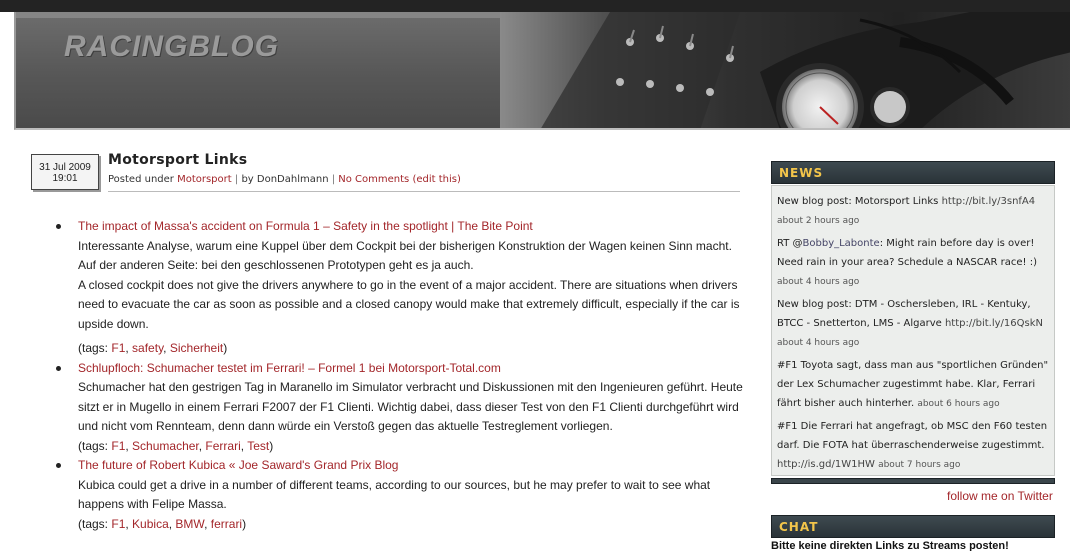 This screenshot has height=551, width=1070. Describe the element at coordinates (913, 172) in the screenshot. I see `news-widget-header: NEWS` at that location.